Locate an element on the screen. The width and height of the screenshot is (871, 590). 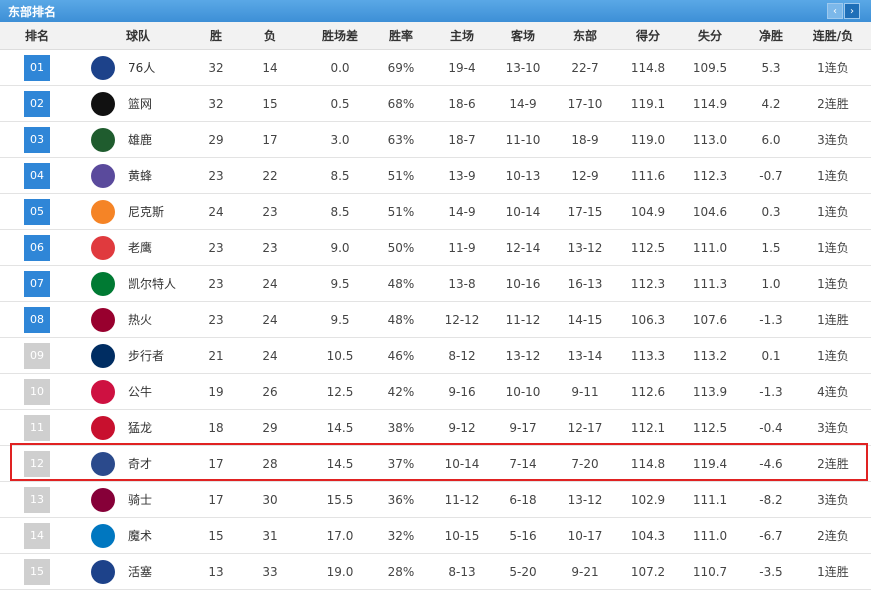
rank-badge: 10 is located at coordinates (37, 391).